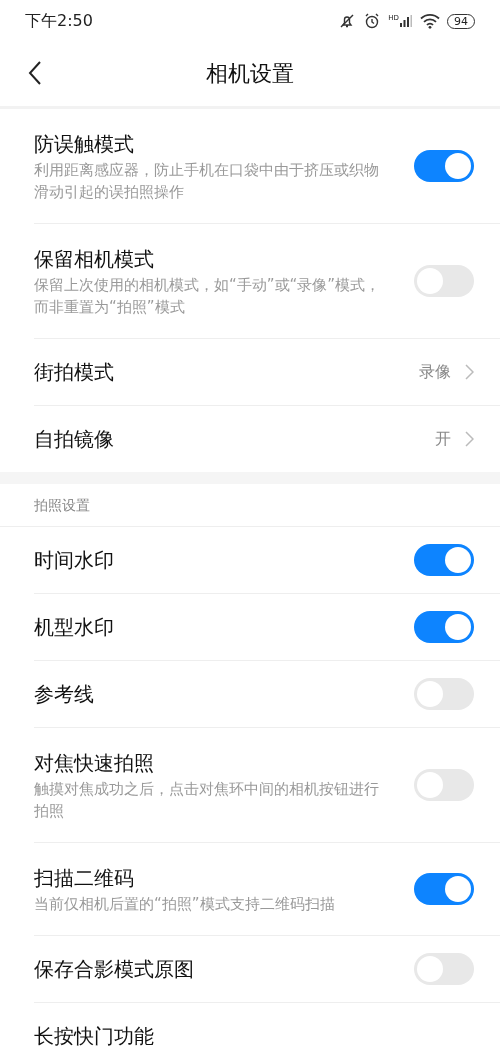  Describe the element at coordinates (250, 505) in the screenshot. I see `section-heading: 拍照设置` at that location.